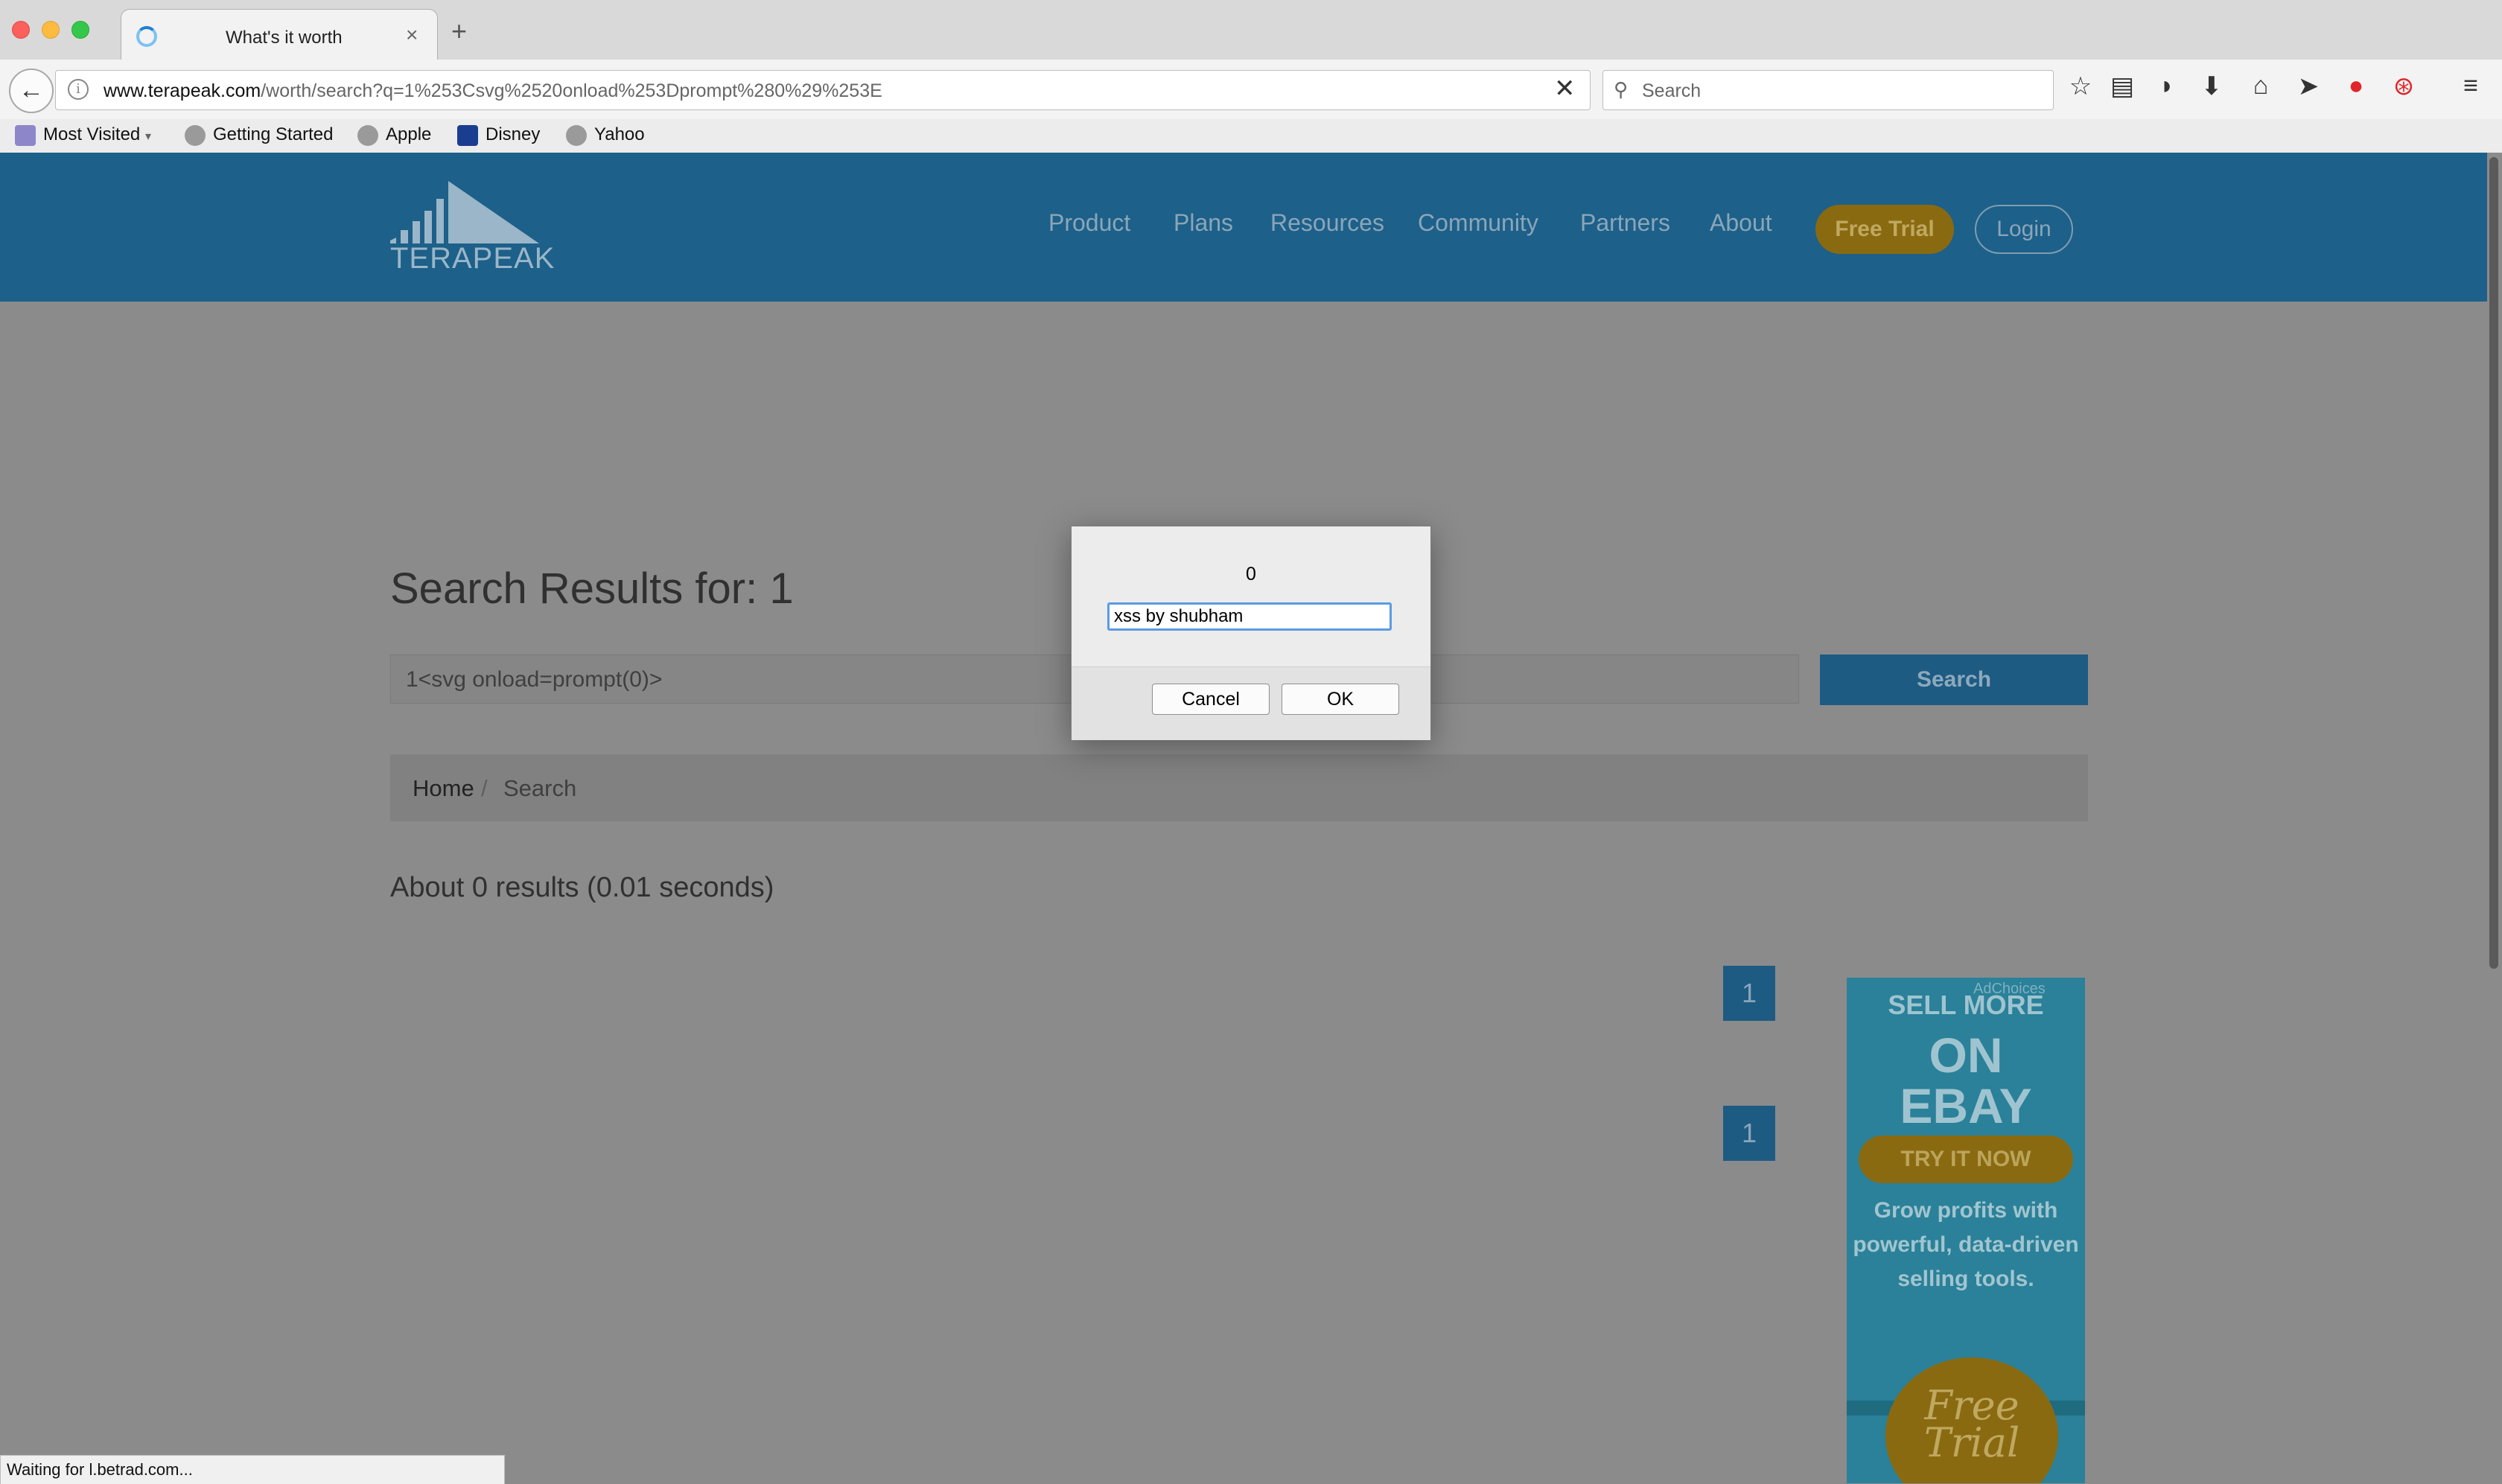  I want to click on browser-tab: What's it worth ×, so click(279, 34).